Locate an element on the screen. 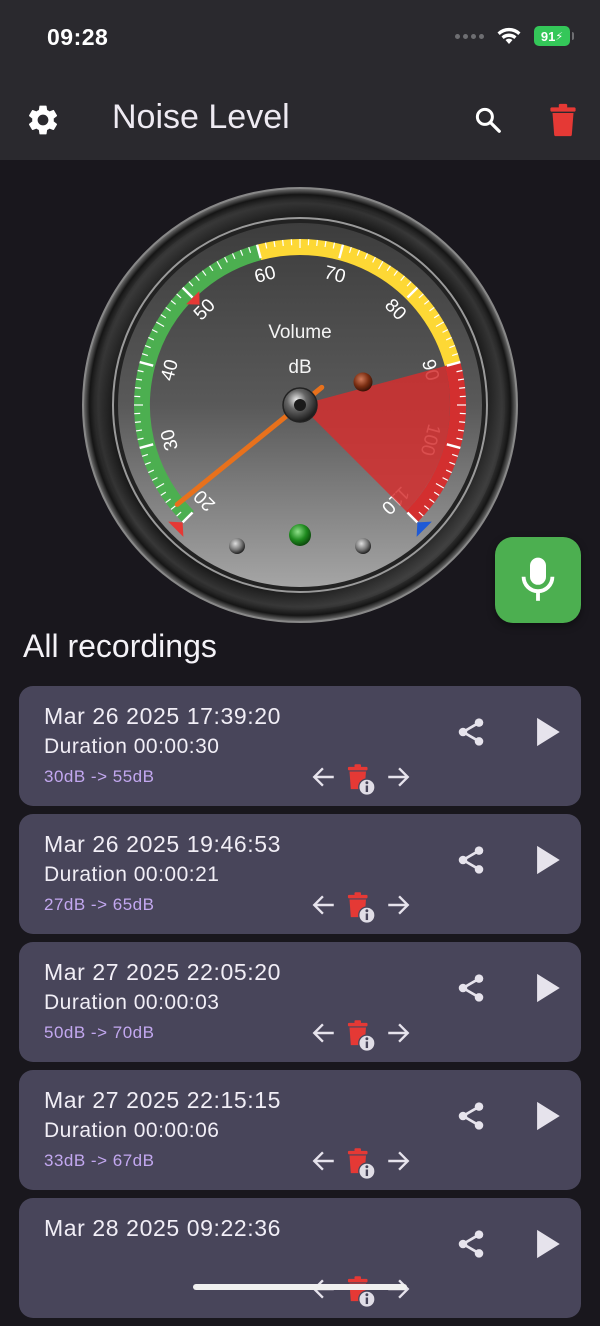 Image resolution: width=600 pixels, height=1326 pixels. battery-indicator: 91⚡ is located at coordinates (552, 36).